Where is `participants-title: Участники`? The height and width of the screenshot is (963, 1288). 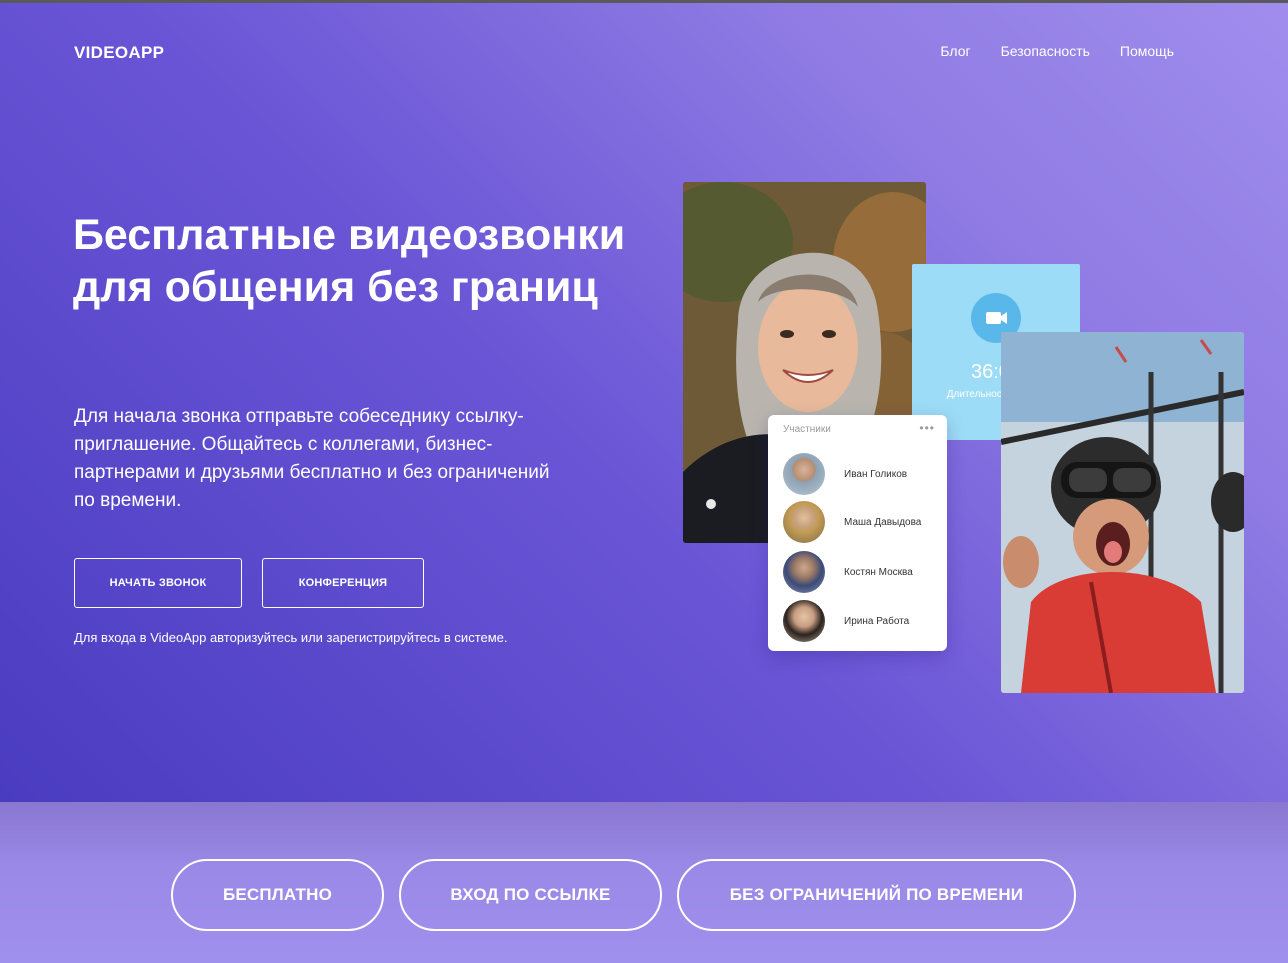 participants-title: Участники is located at coordinates (807, 429).